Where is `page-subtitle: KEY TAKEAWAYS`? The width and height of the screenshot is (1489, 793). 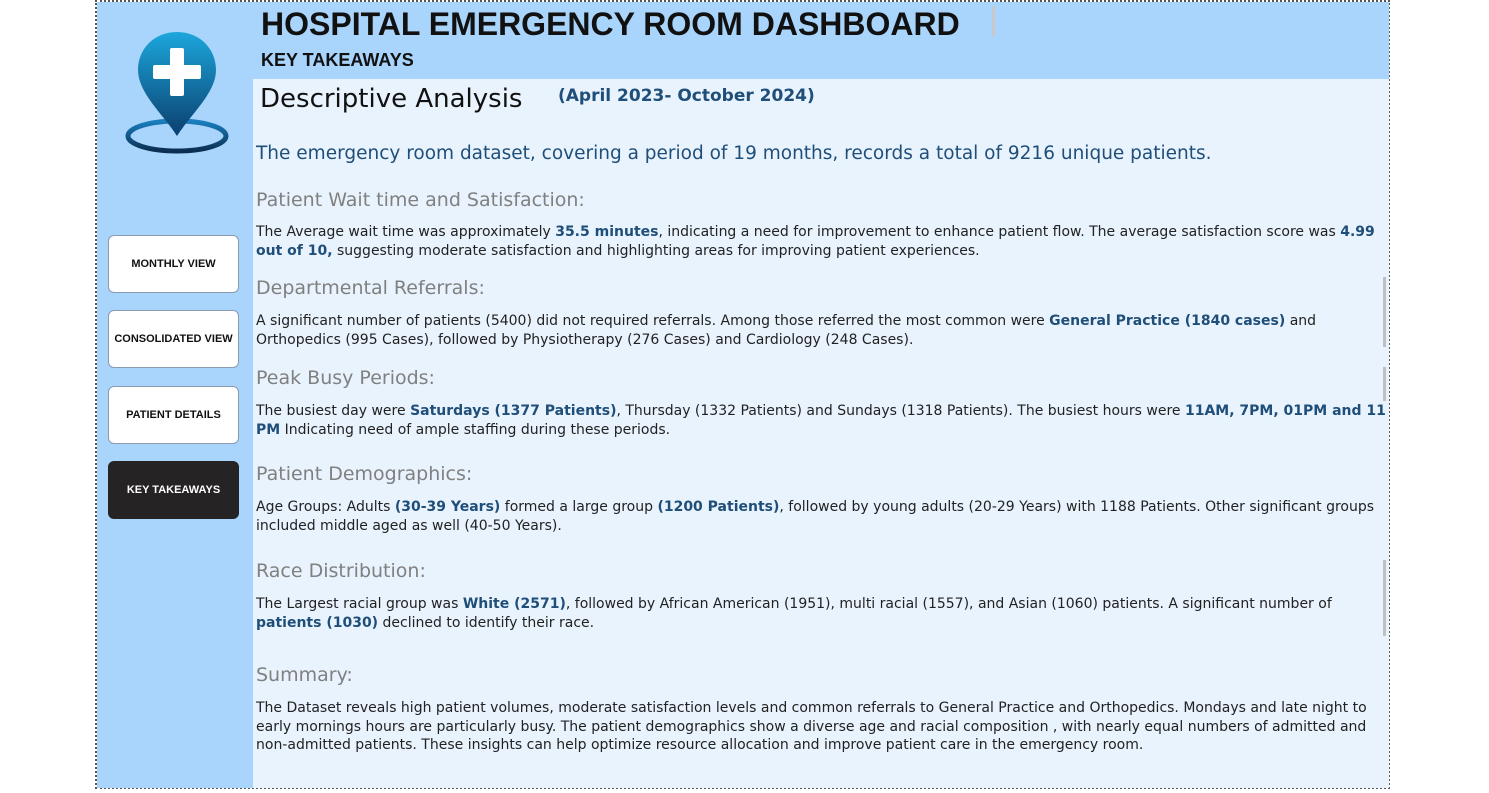 page-subtitle: KEY TAKEAWAYS is located at coordinates (337, 60).